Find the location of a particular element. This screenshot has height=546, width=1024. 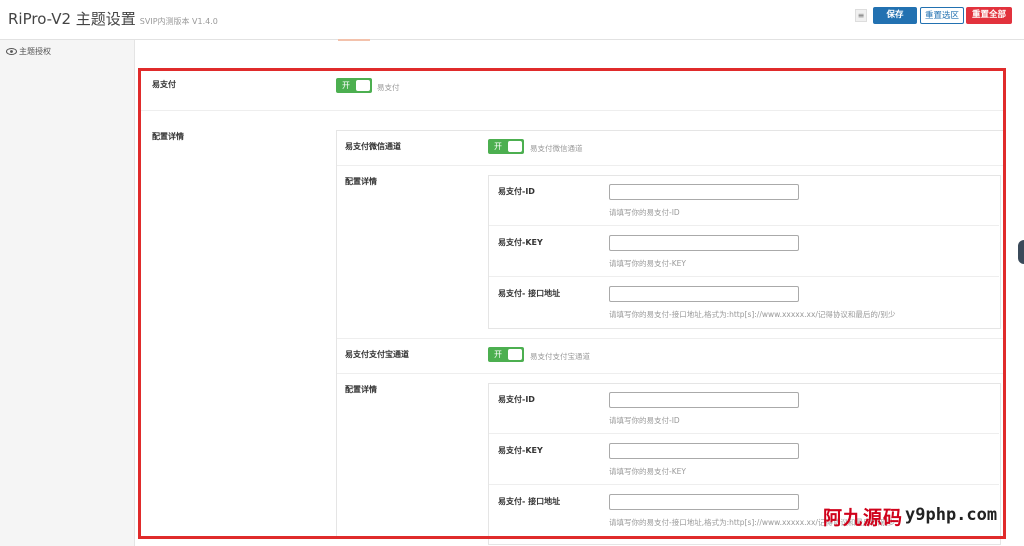

sidebar-item-label: 主题授权 is located at coordinates (35, 51).